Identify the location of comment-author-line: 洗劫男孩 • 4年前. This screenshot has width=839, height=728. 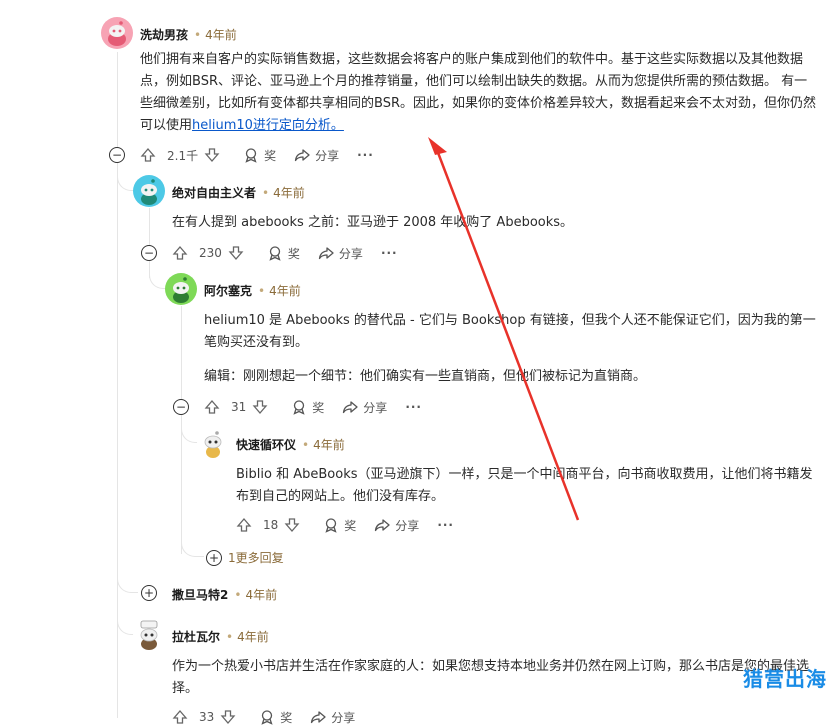
(188, 35).